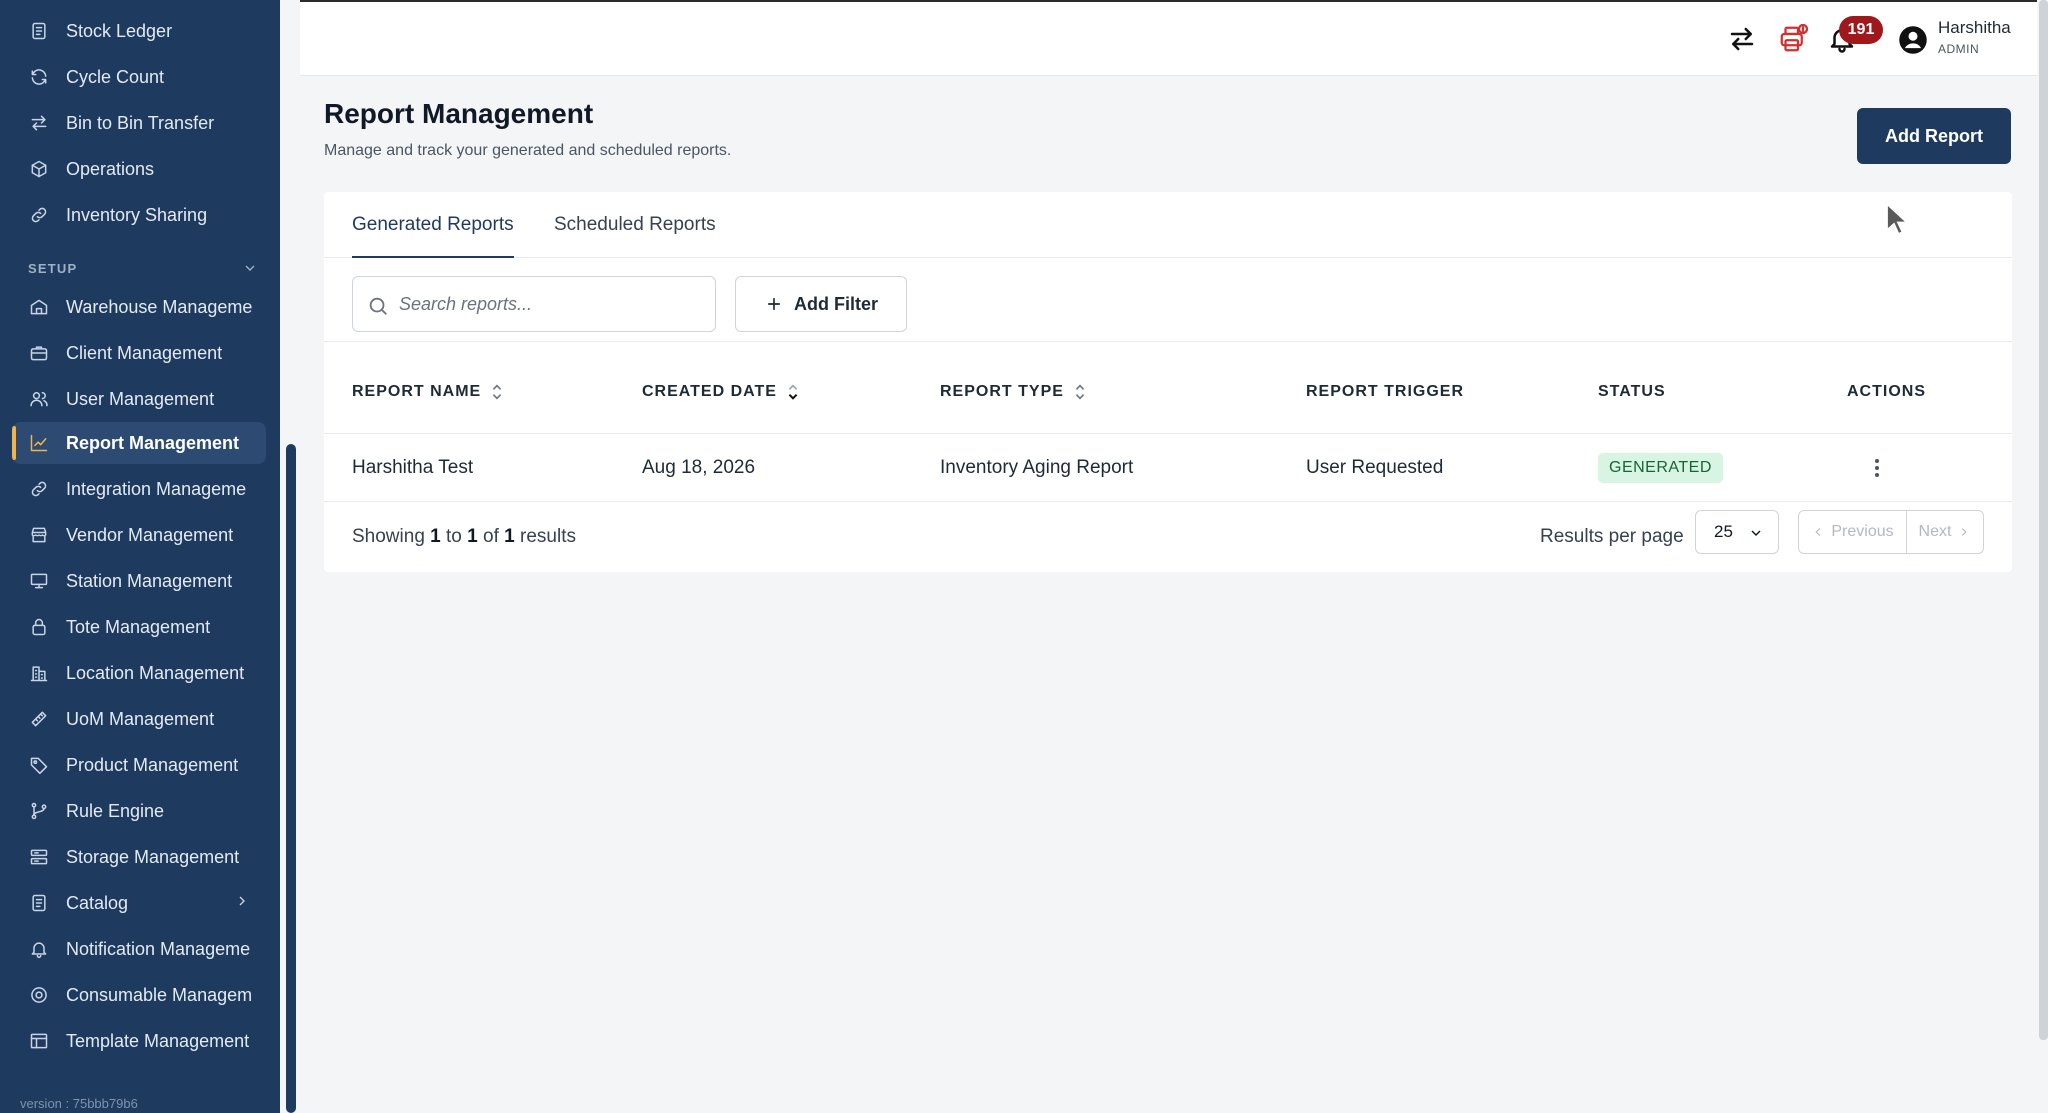 The height and width of the screenshot is (1113, 2048). Describe the element at coordinates (149, 580) in the screenshot. I see `sidebar-item-label: Station Management` at that location.